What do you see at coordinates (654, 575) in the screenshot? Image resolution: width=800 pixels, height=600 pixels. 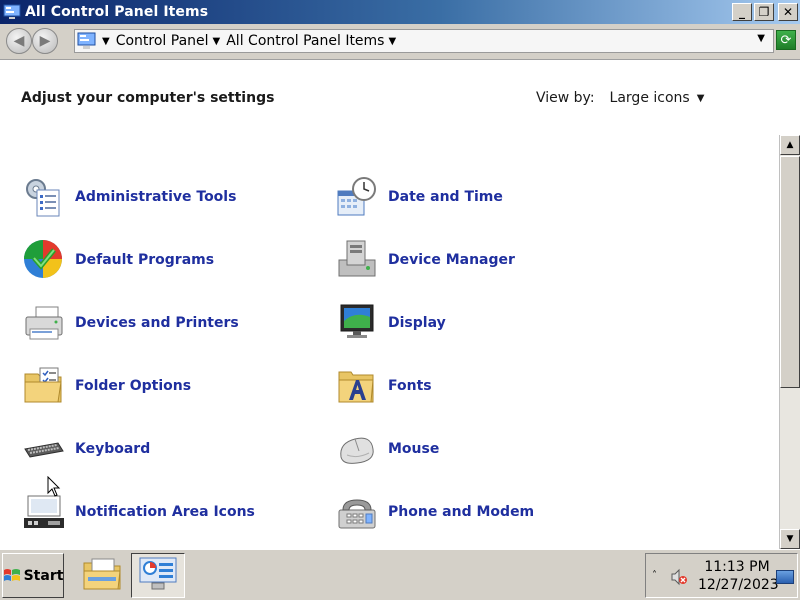 I see `show-hidden-icons-button: ˄` at bounding box center [654, 575].